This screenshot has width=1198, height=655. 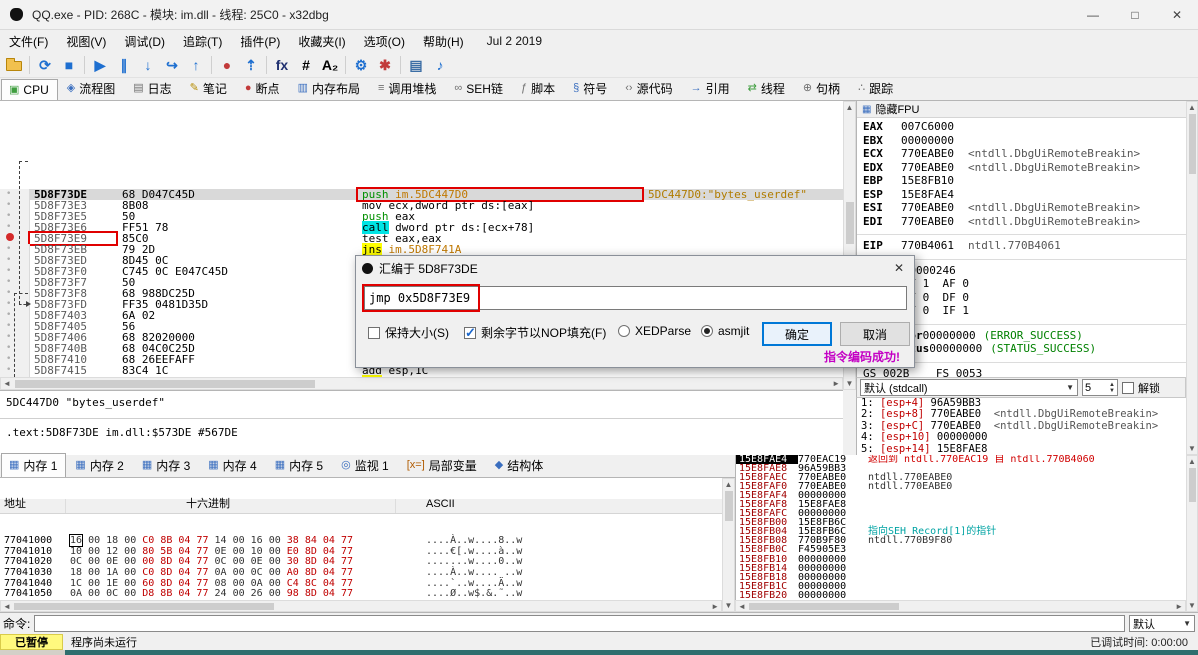 I want to click on stack-hscrollbar: ◄ ►, so click(x=960, y=606).